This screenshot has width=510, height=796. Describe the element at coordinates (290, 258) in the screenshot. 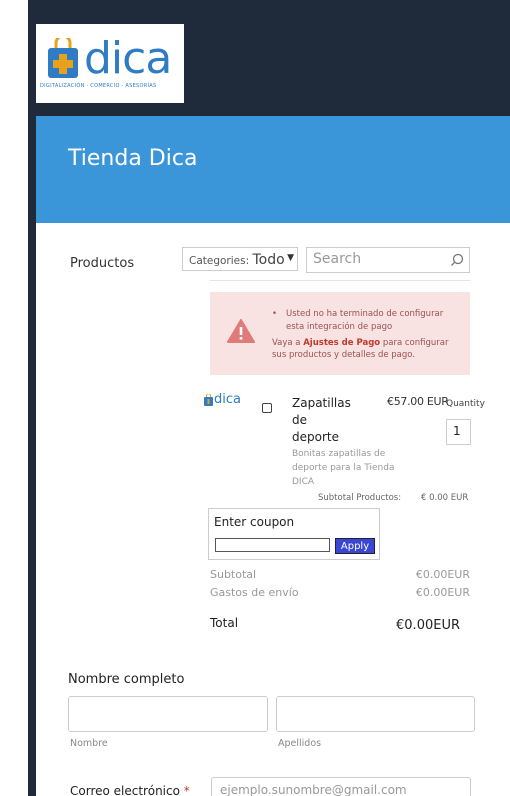

I see `chevron-down-icon: ▼` at that location.